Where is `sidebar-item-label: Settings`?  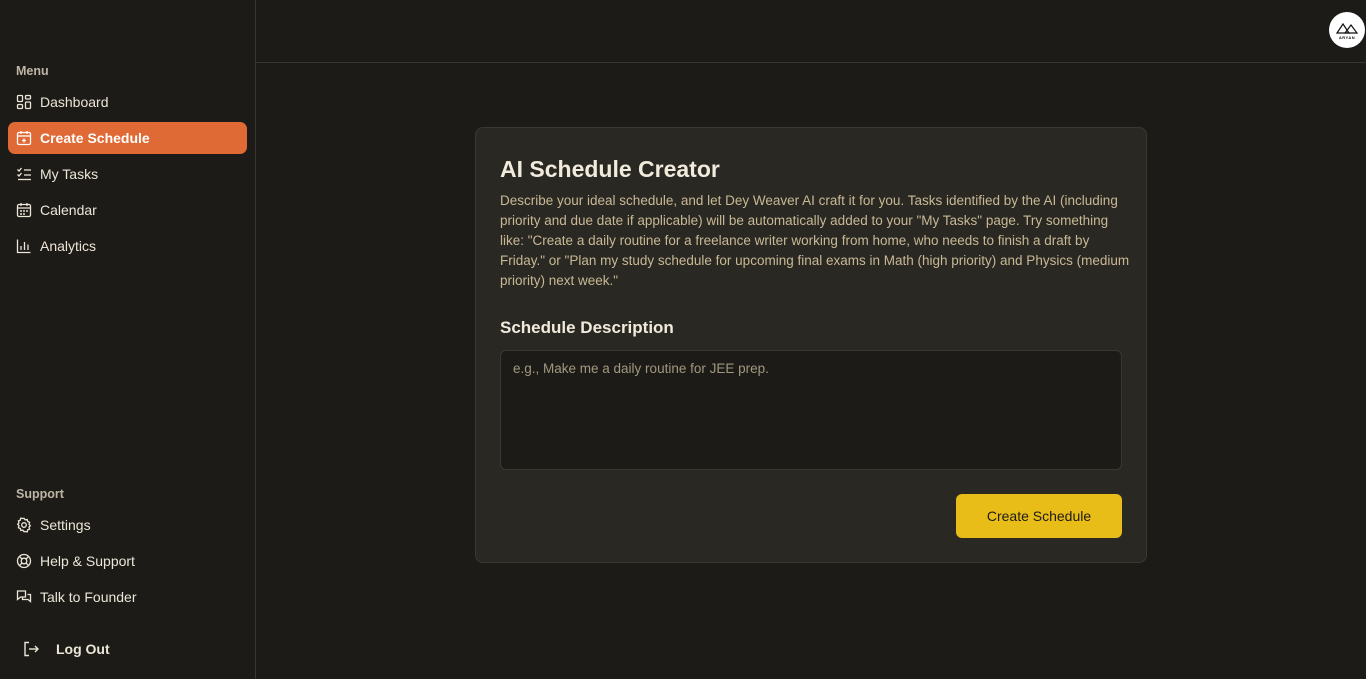 sidebar-item-label: Settings is located at coordinates (65, 525).